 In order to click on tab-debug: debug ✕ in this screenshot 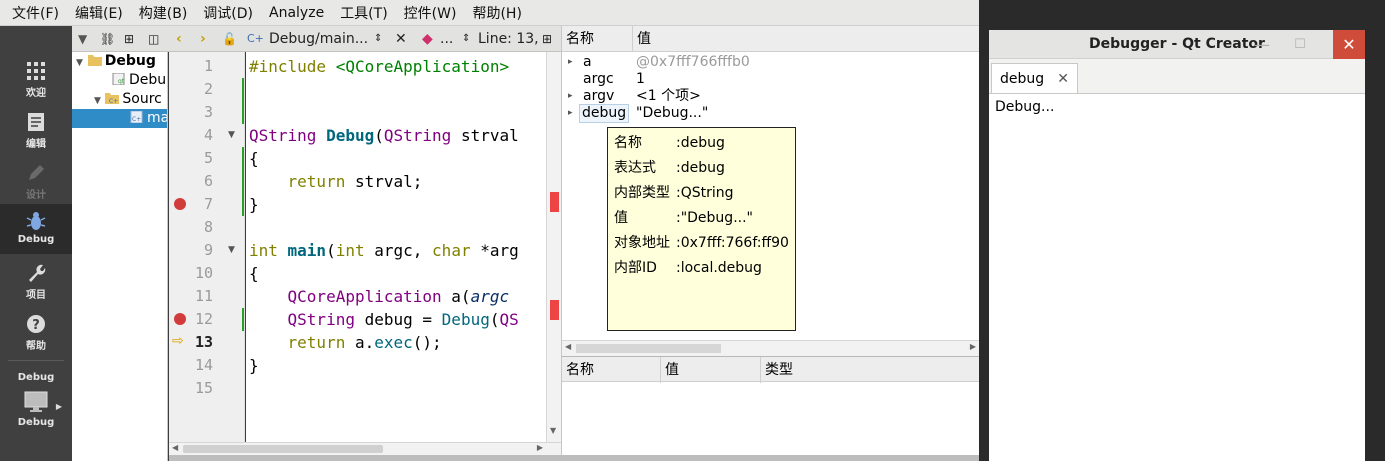, I will do `click(1034, 78)`.